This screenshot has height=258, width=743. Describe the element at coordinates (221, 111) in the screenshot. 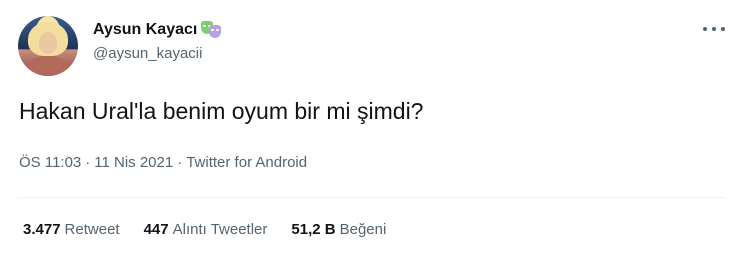

I see `tweet-text: Hakan Ural'la benim oyum bir mi şimdi?` at that location.